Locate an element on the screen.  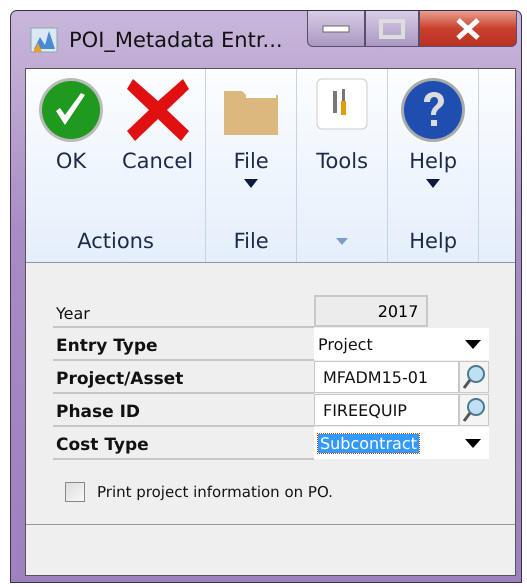
maximize-icon is located at coordinates (392, 28).